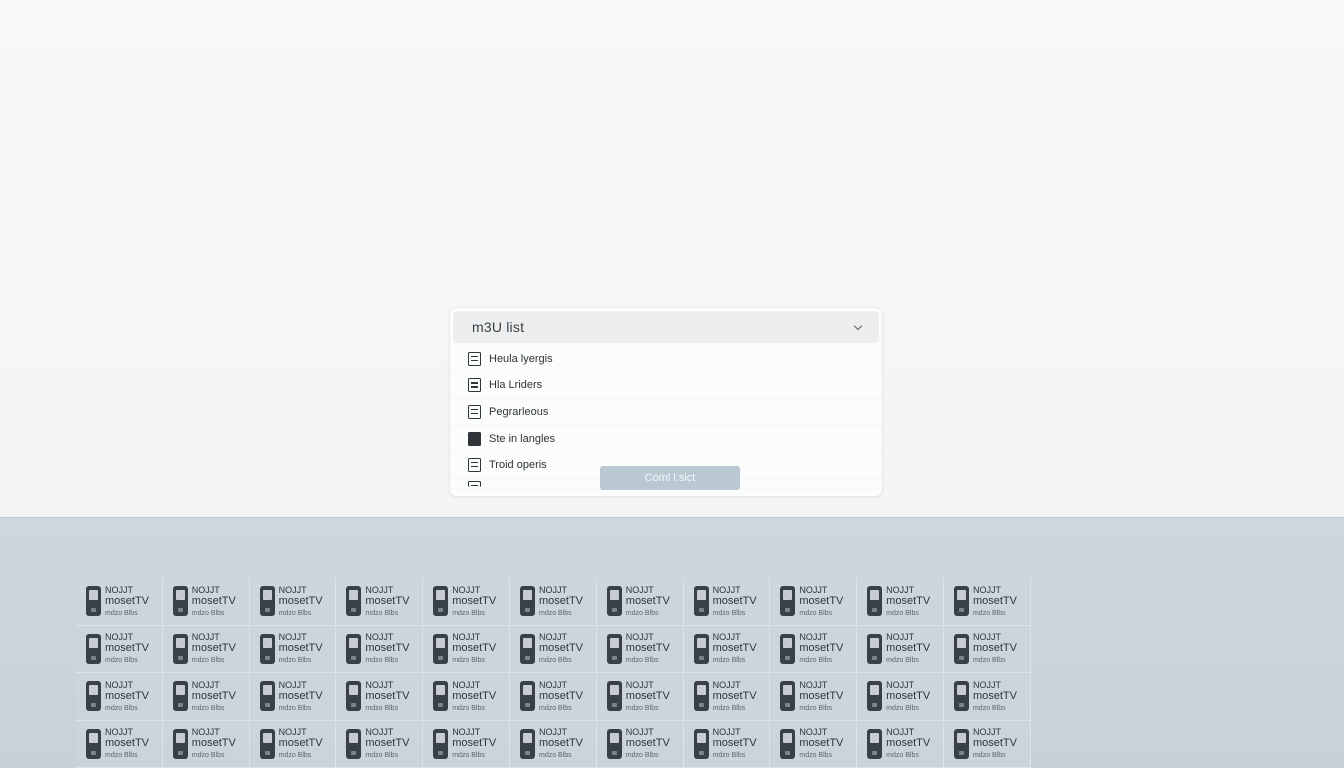  I want to click on confirm-list-button: Coml l.sict, so click(670, 478).